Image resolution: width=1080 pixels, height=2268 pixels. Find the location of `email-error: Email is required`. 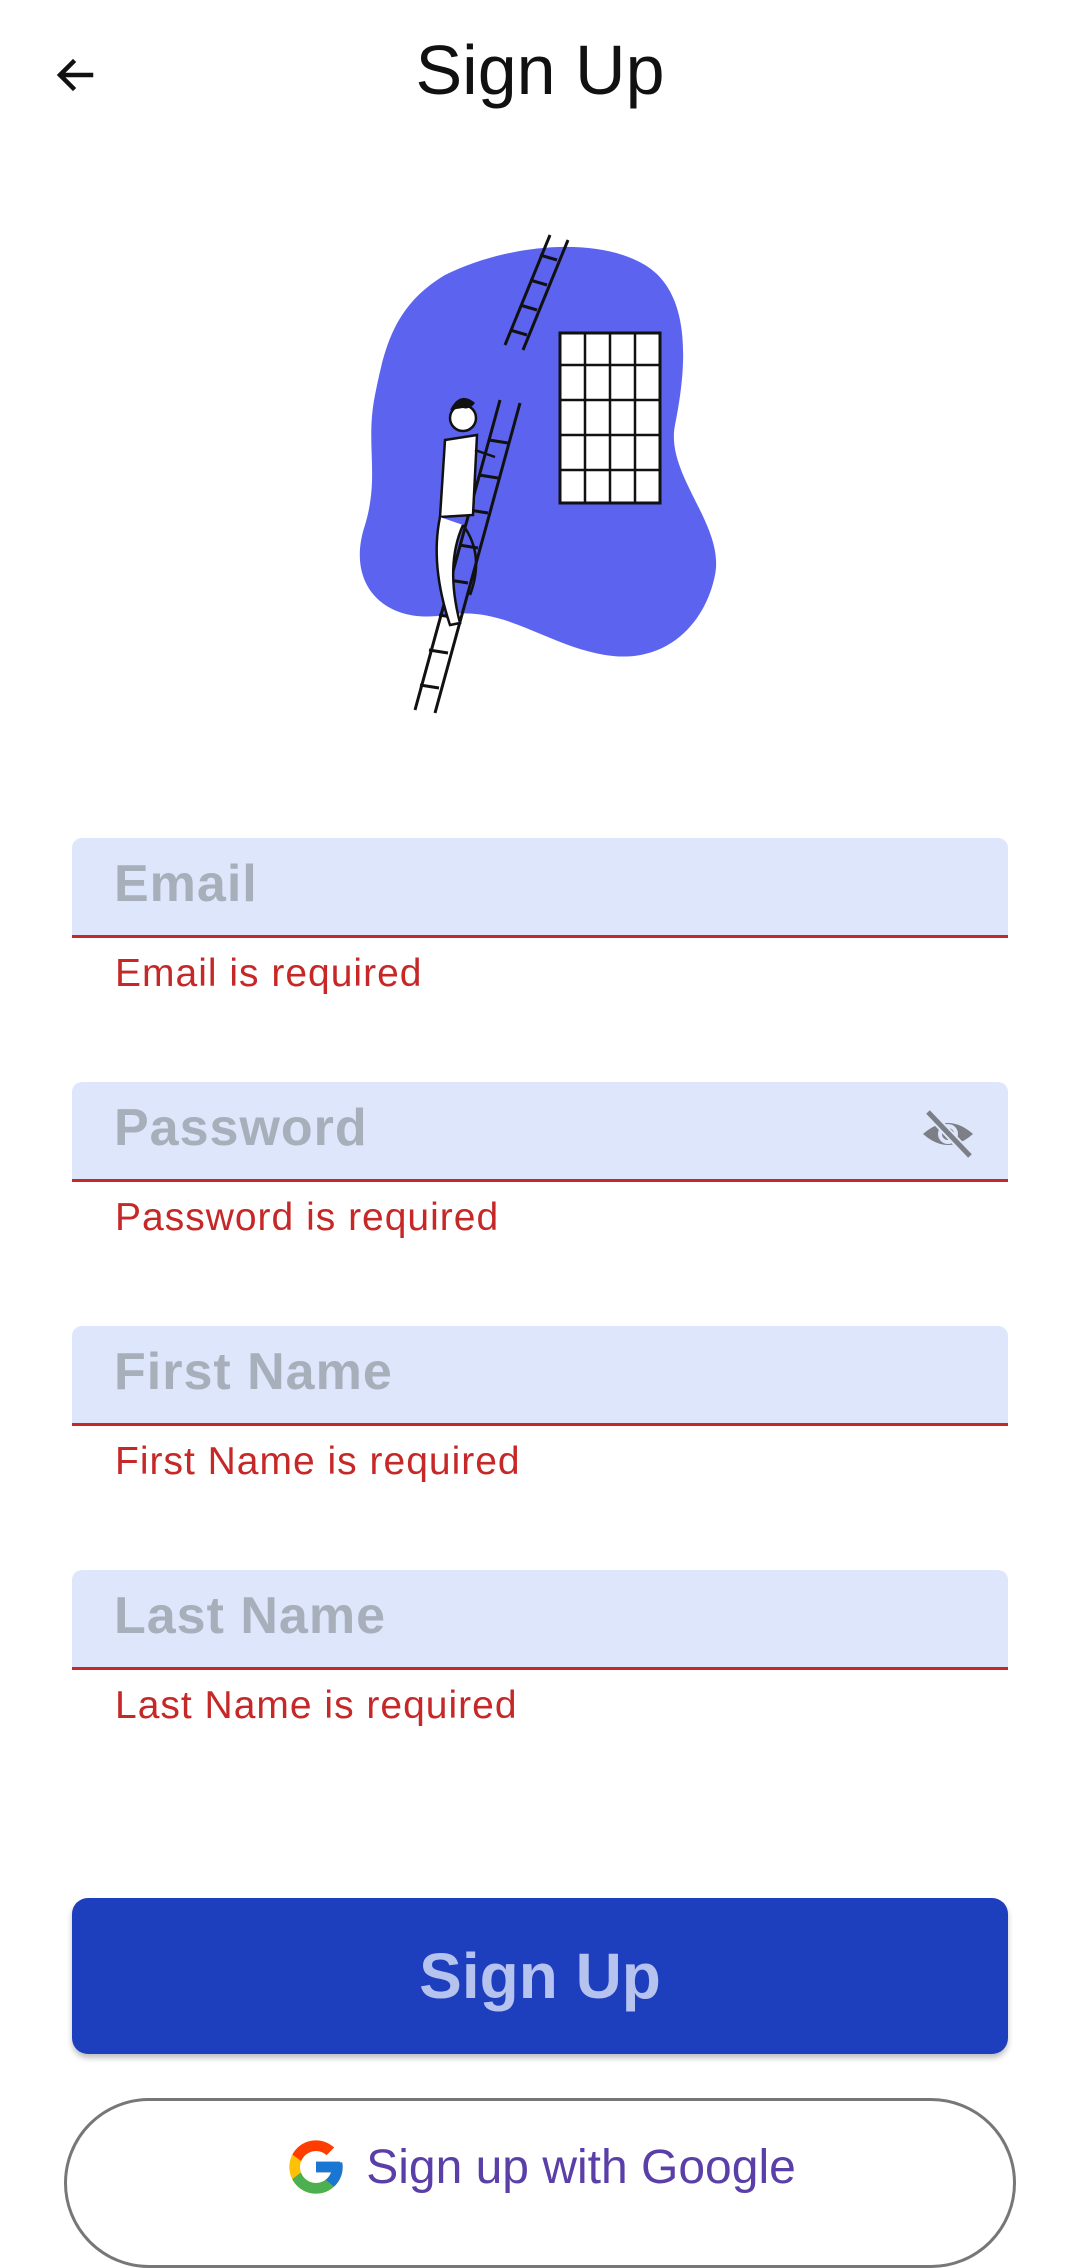

email-error: Email is required is located at coordinates (269, 973).